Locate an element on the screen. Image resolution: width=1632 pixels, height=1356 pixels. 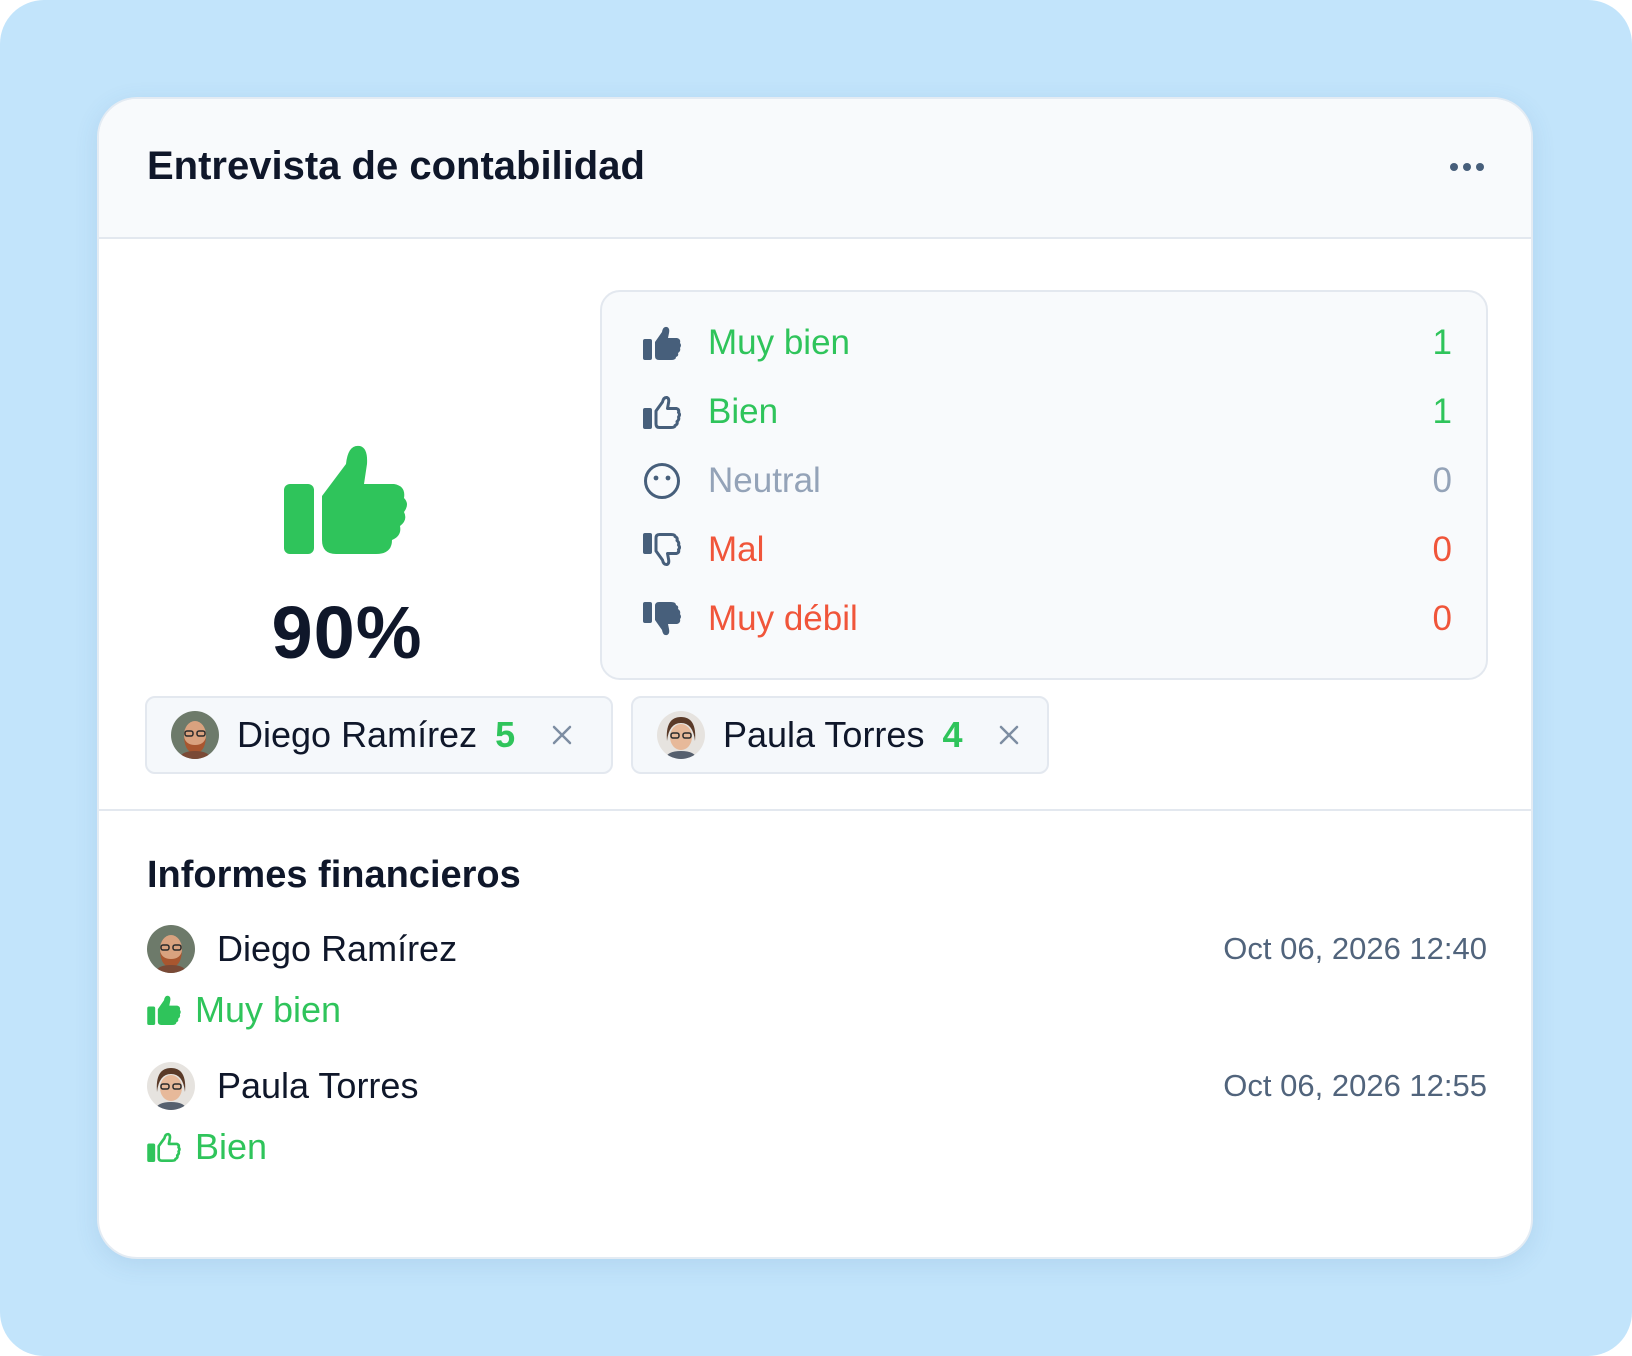
entry-rating: Muy bien is located at coordinates (244, 1010).